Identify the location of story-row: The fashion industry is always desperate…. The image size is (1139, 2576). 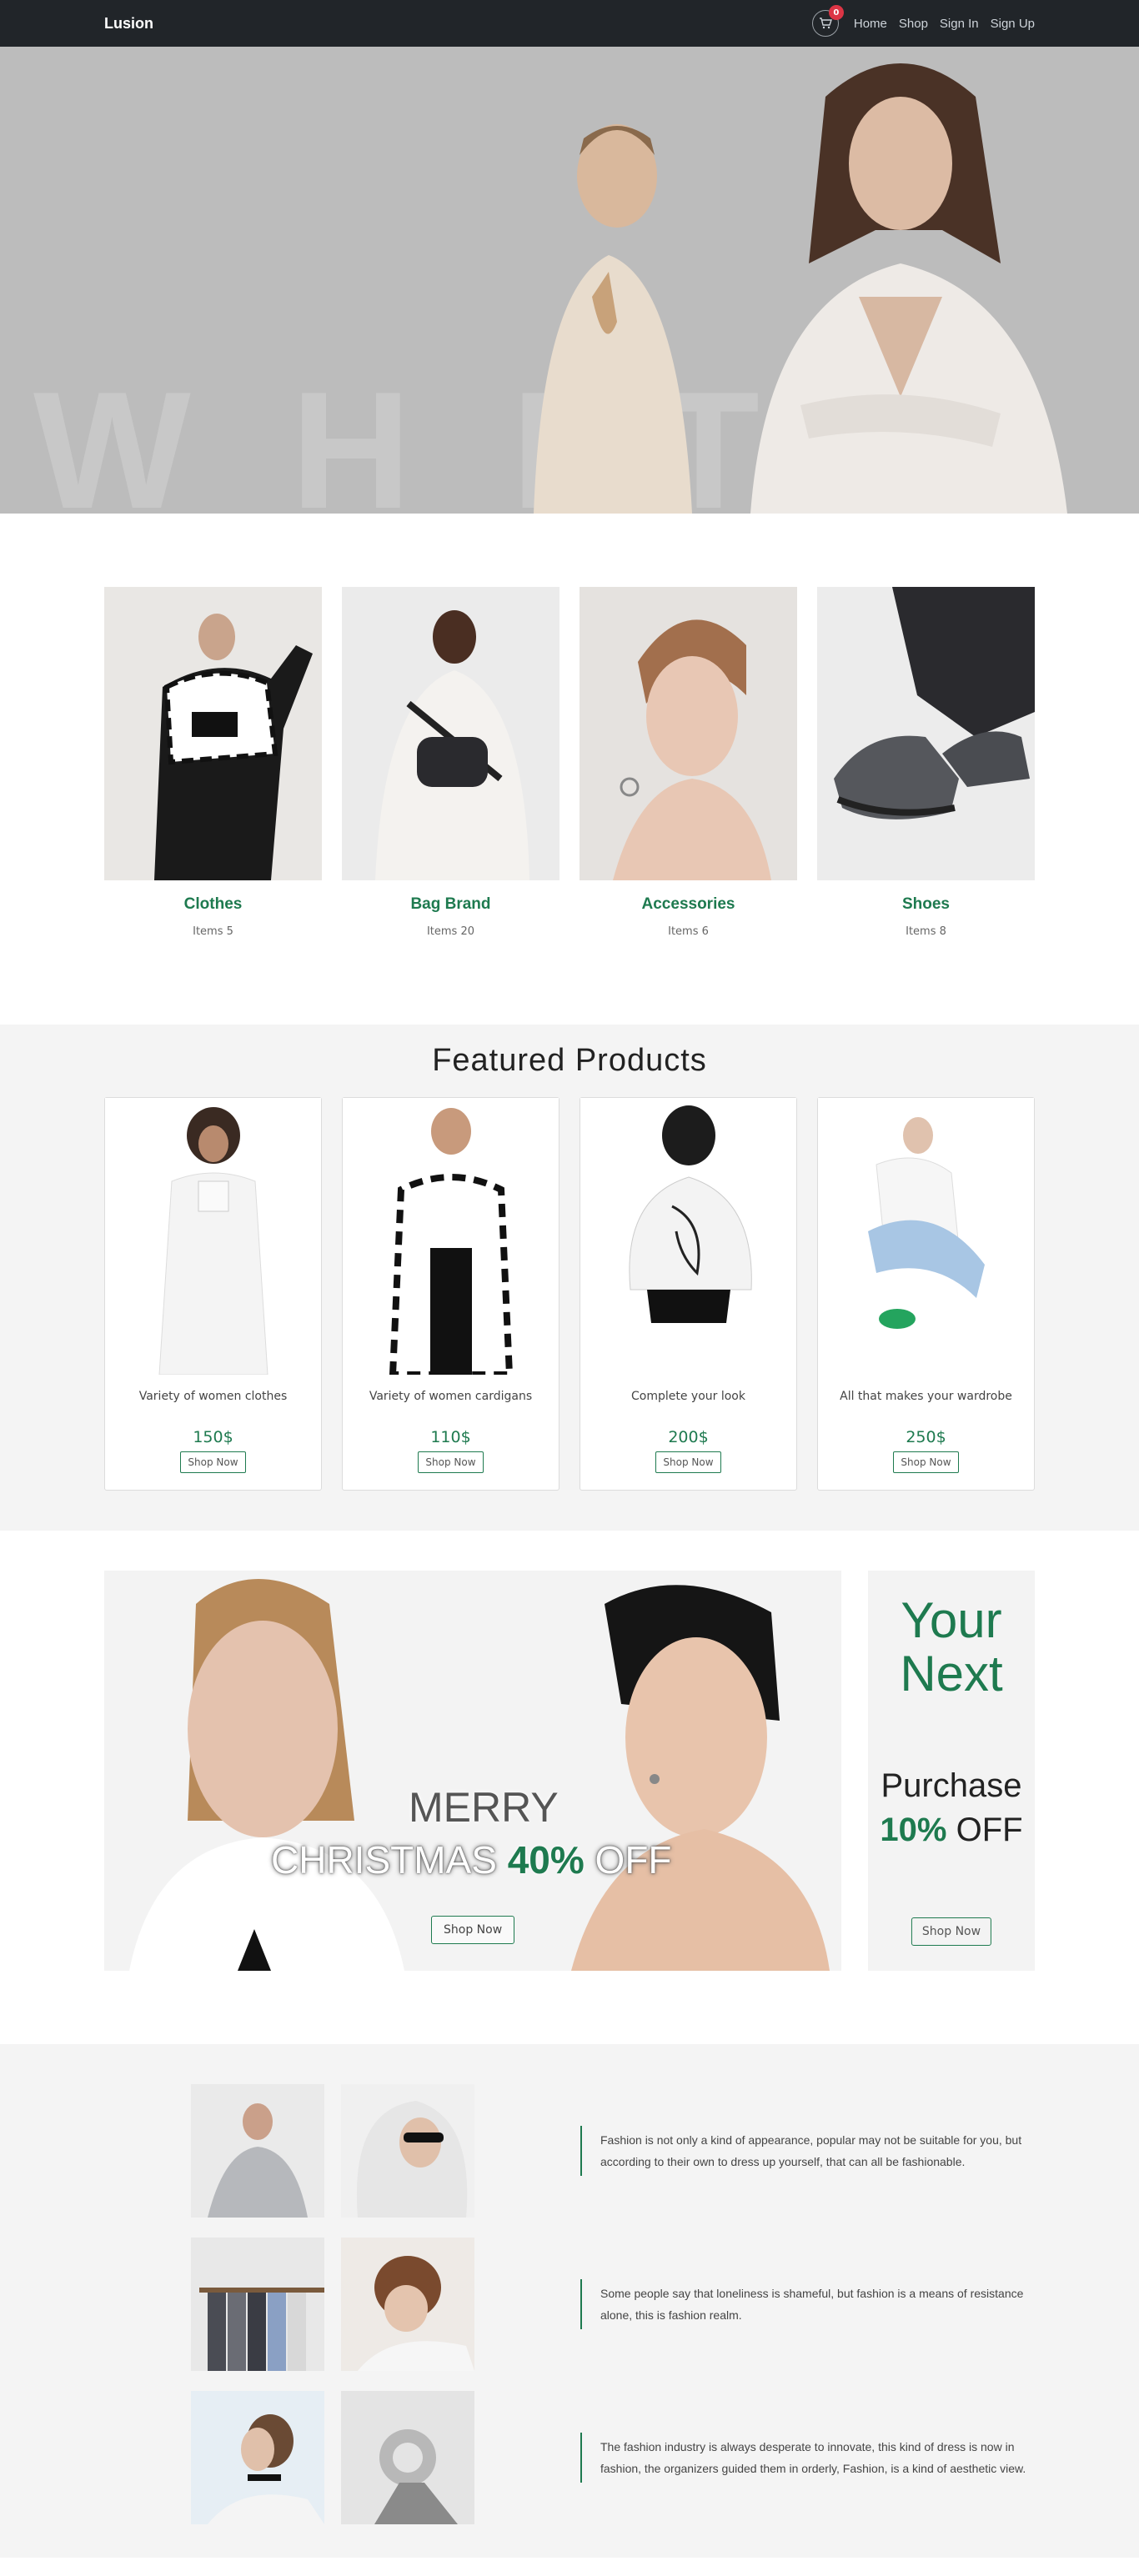
(569, 2457).